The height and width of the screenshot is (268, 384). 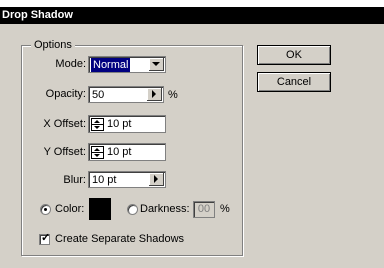 I want to click on opacity-popup-button, so click(x=154, y=94).